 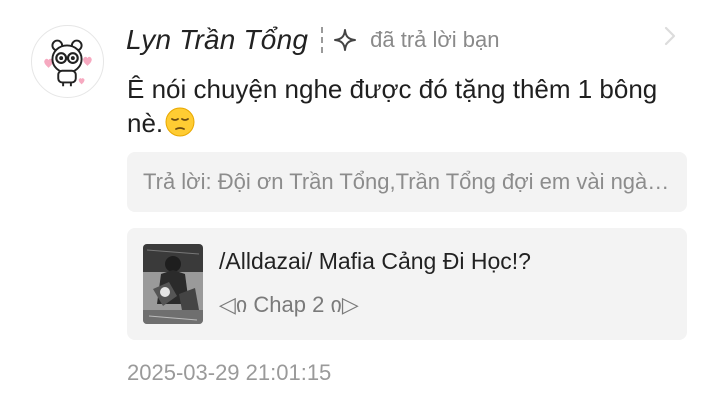 I want to click on sparkle-icon, so click(x=345, y=40).